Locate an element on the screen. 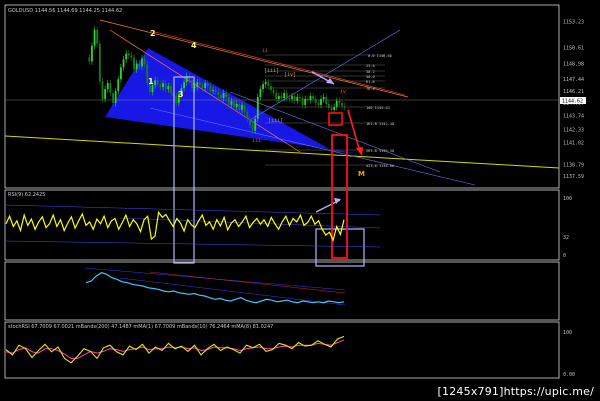 The image size is (600, 401). fib-label: 161.8 1142.48 is located at coordinates (380, 124).